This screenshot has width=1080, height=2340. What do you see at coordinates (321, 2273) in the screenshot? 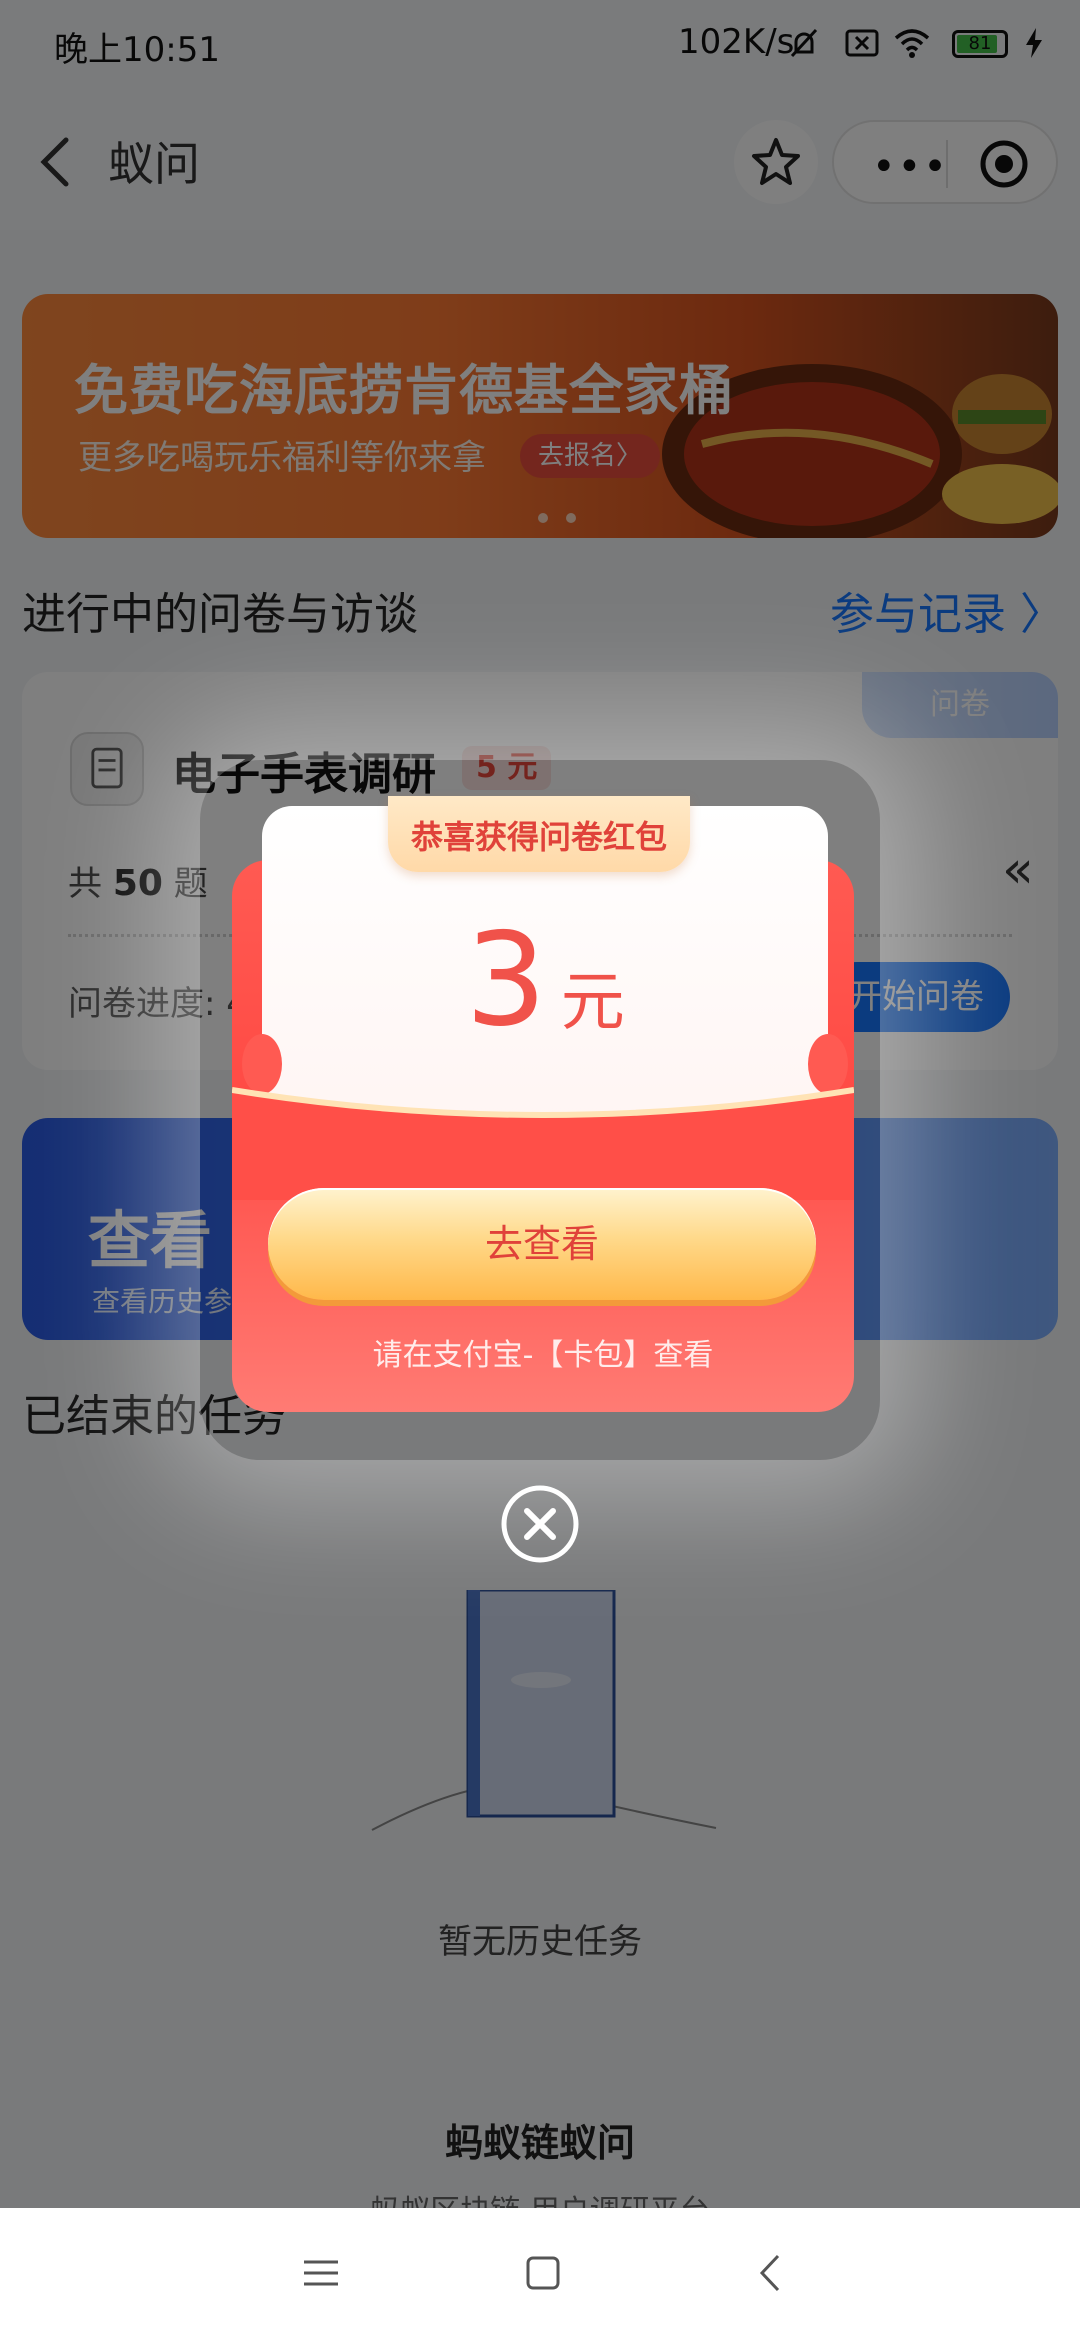
I see `menu-icon` at bounding box center [321, 2273].